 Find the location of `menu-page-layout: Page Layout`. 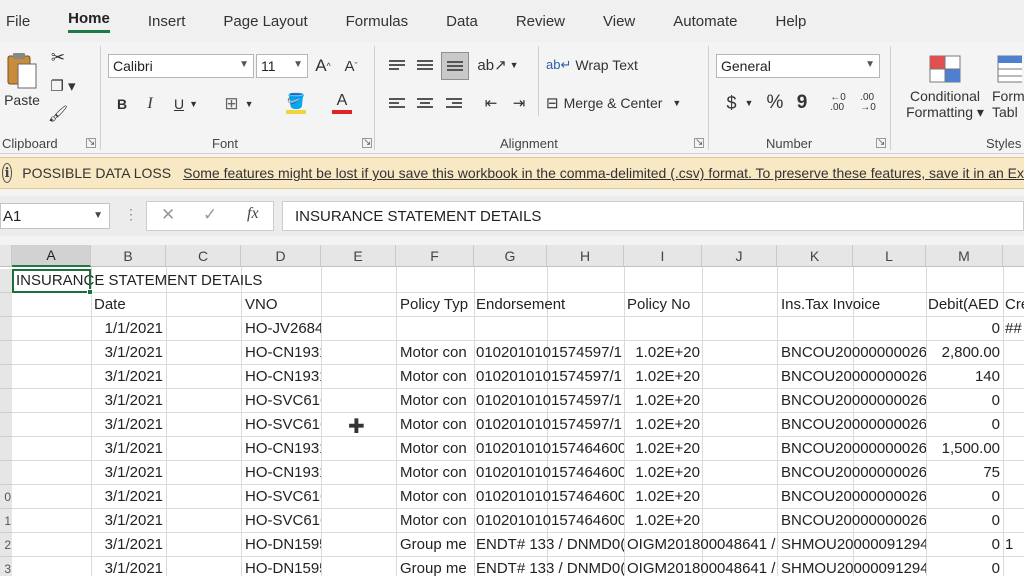

menu-page-layout: Page Layout is located at coordinates (265, 21).